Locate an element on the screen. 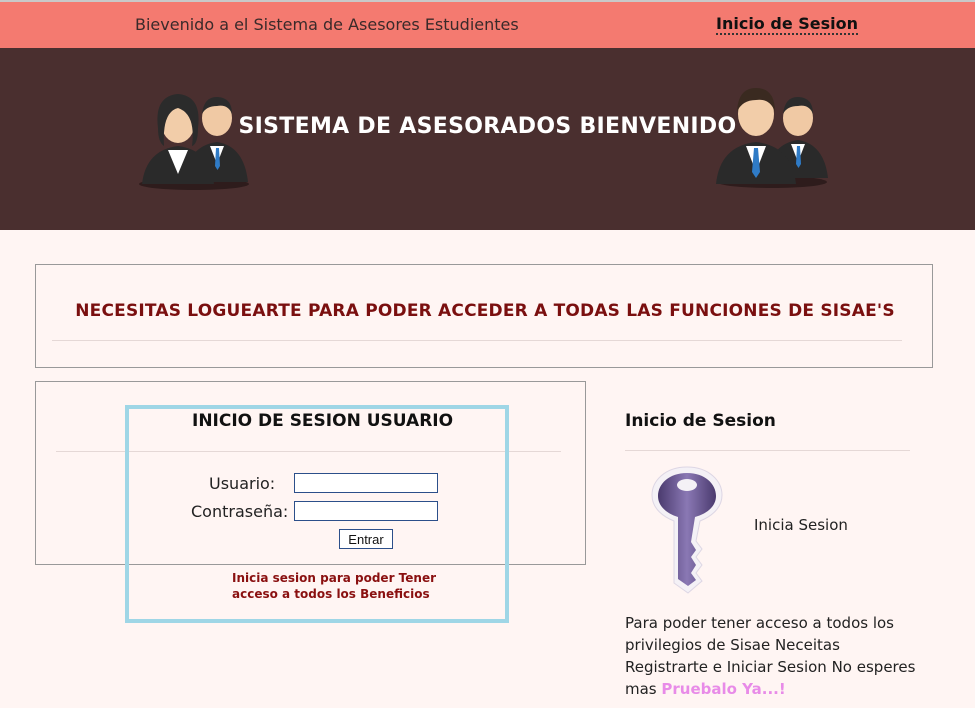 The width and height of the screenshot is (975, 708). password-label: Contraseña: is located at coordinates (240, 511).